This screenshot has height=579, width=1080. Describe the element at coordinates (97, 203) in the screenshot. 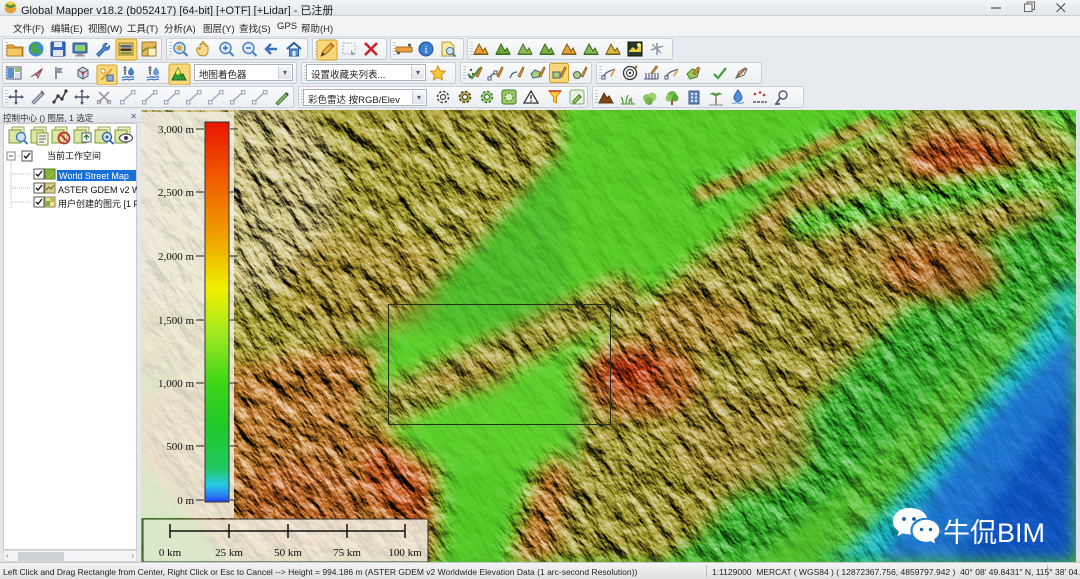

I see `svg-text: 用户创建的图元 [1 Fea` at that location.